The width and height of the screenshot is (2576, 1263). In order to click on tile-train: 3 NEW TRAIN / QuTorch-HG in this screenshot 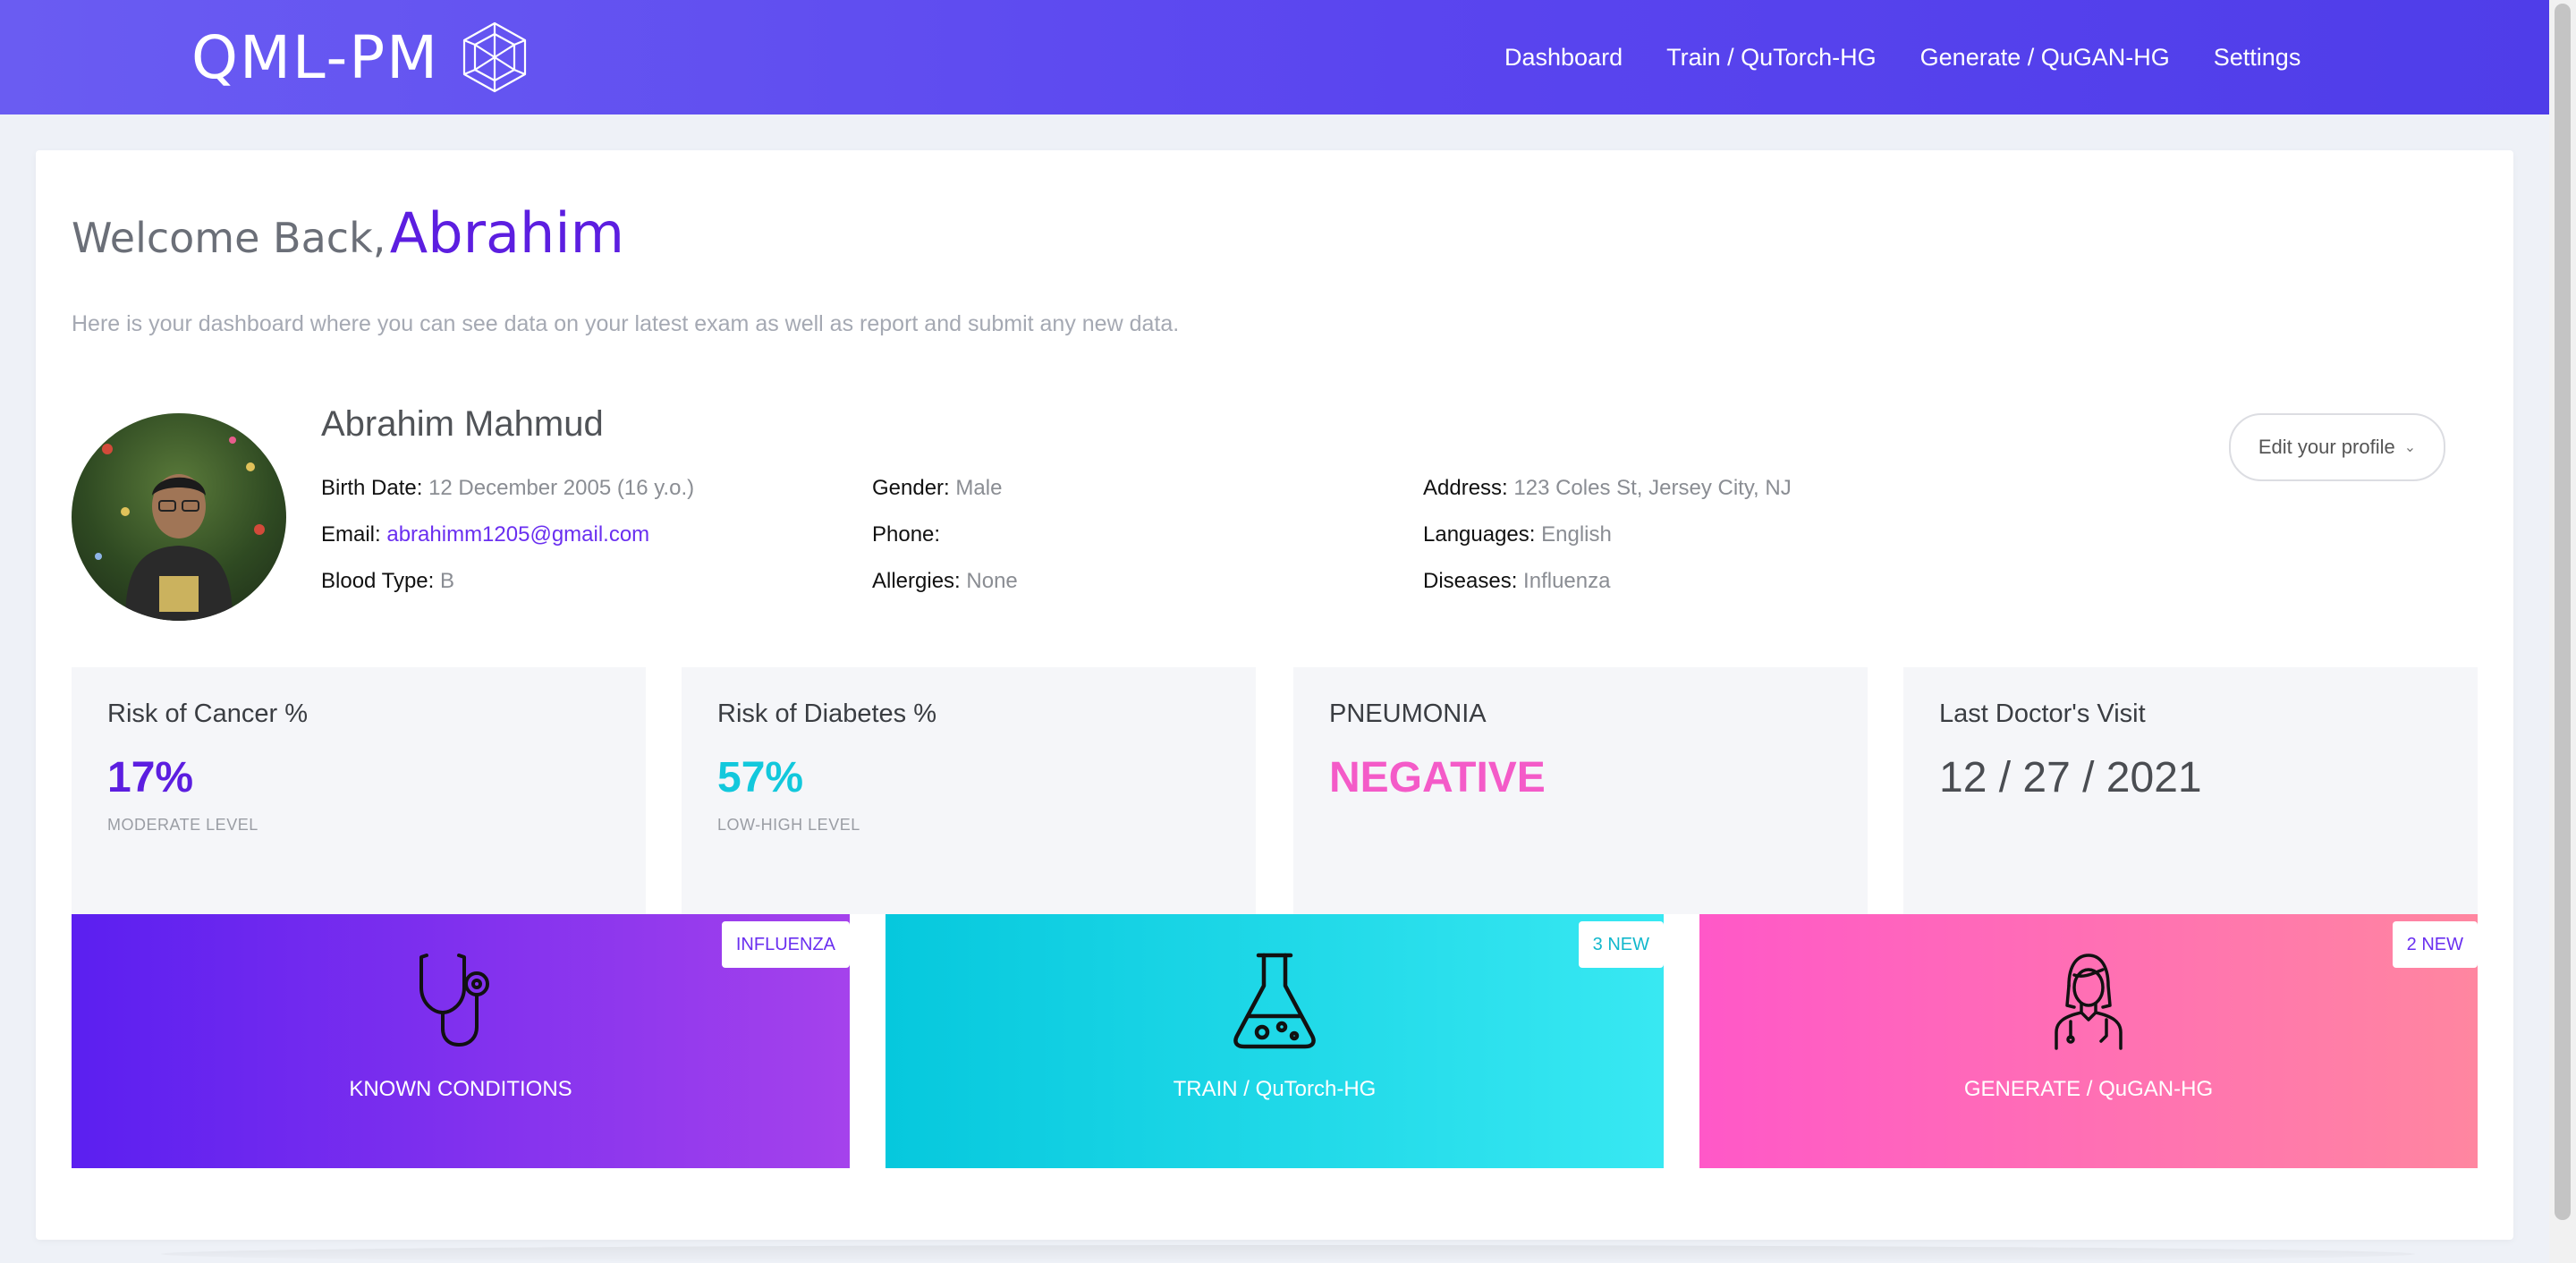, I will do `click(1275, 1041)`.